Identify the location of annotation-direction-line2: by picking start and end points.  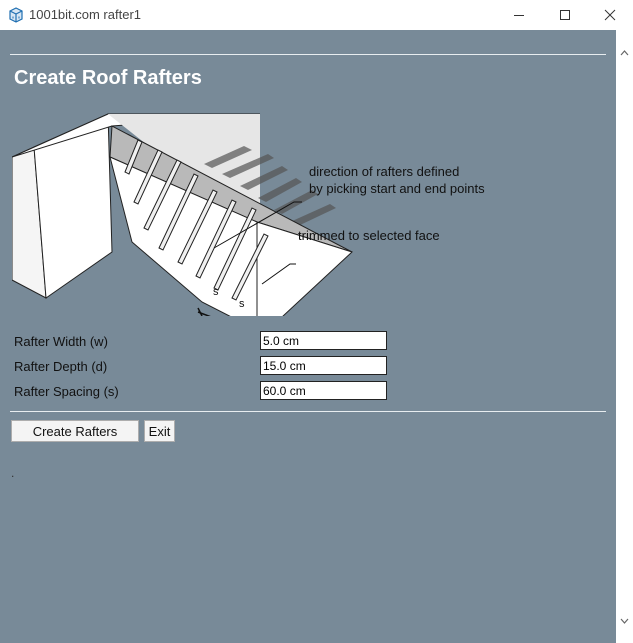
(397, 188).